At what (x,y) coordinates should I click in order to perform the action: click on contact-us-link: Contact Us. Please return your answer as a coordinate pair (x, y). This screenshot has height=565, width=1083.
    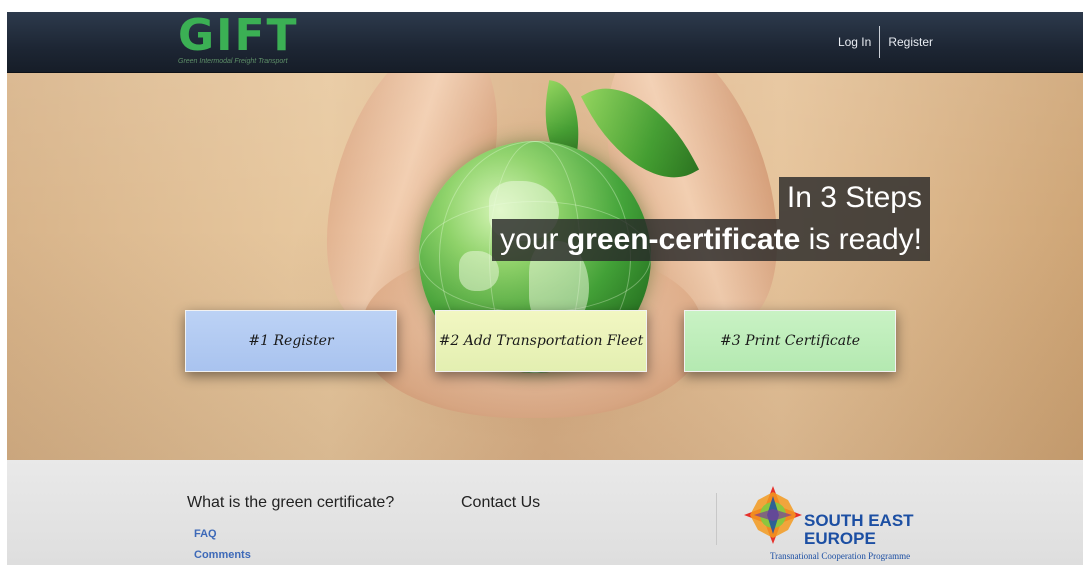
    Looking at the image, I should click on (500, 503).